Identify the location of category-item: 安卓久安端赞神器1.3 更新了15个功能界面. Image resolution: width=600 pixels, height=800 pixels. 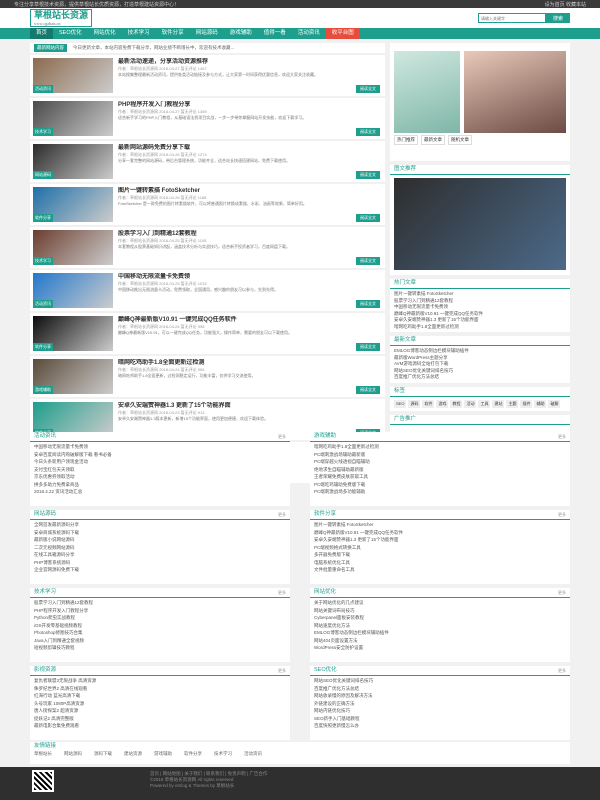
(440, 540).